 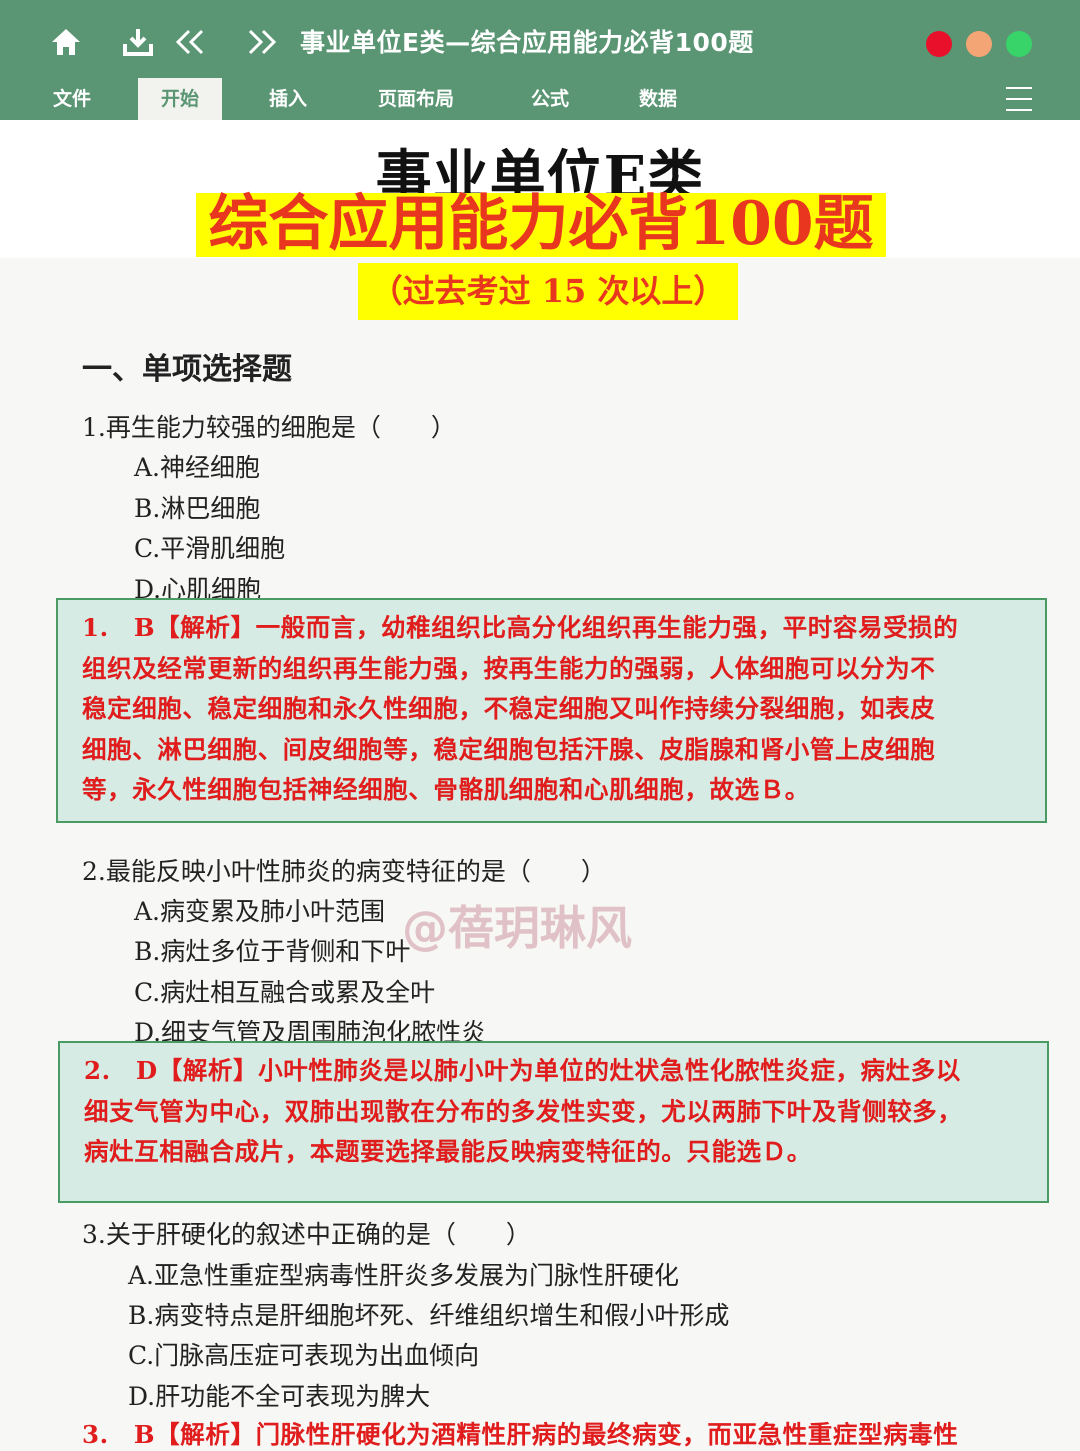 What do you see at coordinates (541, 224) in the screenshot?
I see `document-subtitle: 综合应用能力必背100题` at bounding box center [541, 224].